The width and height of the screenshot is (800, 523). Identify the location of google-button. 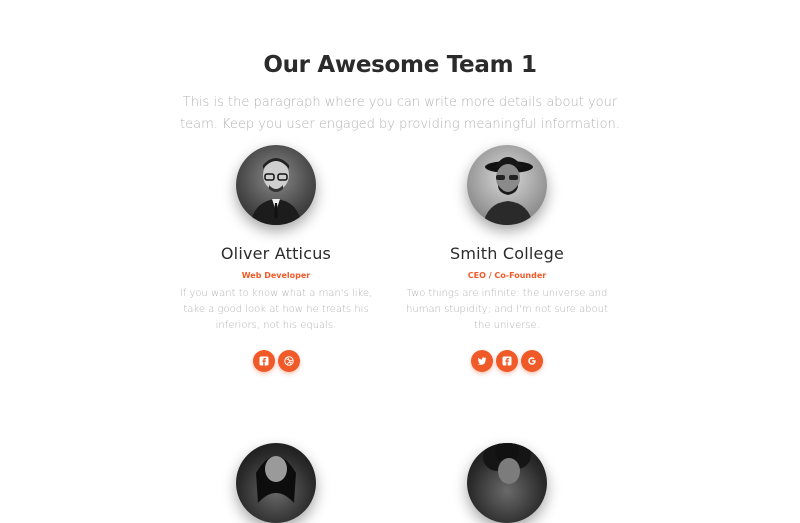
(532, 361).